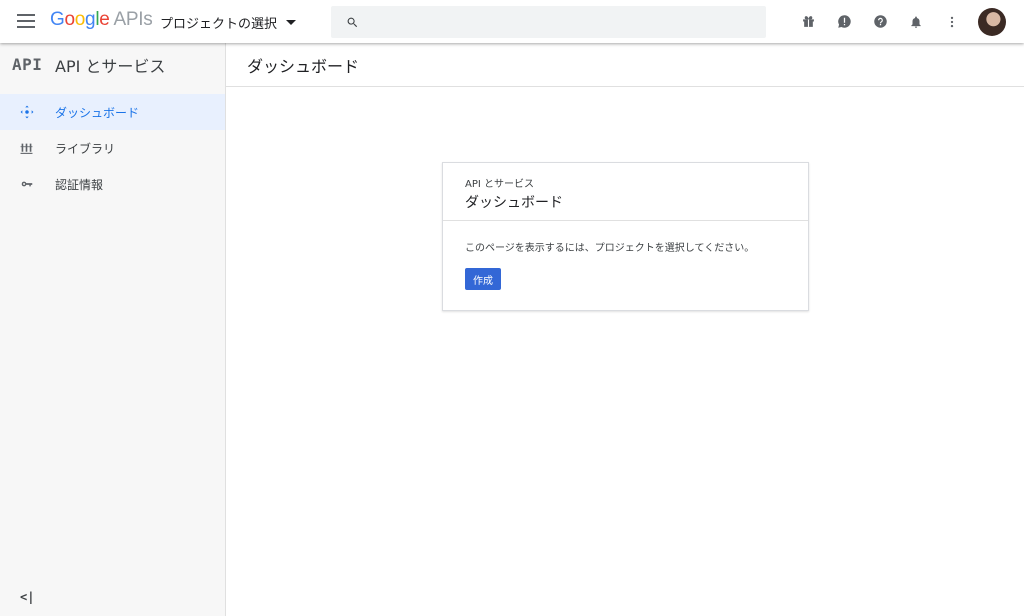  Describe the element at coordinates (79, 184) in the screenshot. I see `sidebar-item-label: 認証情報` at that location.